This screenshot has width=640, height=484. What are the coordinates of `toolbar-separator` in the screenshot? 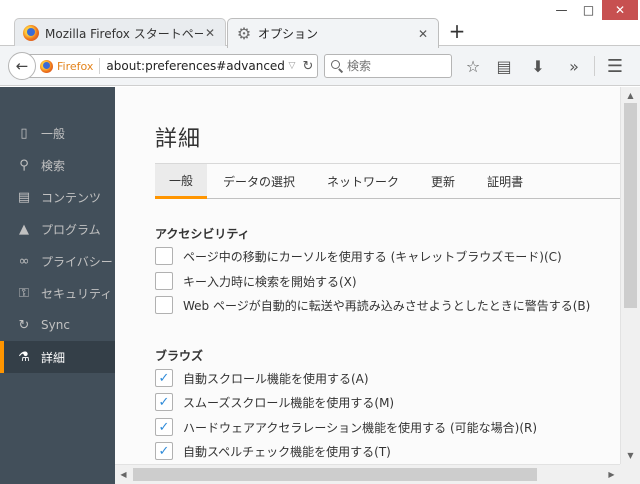 It's located at (594, 66).